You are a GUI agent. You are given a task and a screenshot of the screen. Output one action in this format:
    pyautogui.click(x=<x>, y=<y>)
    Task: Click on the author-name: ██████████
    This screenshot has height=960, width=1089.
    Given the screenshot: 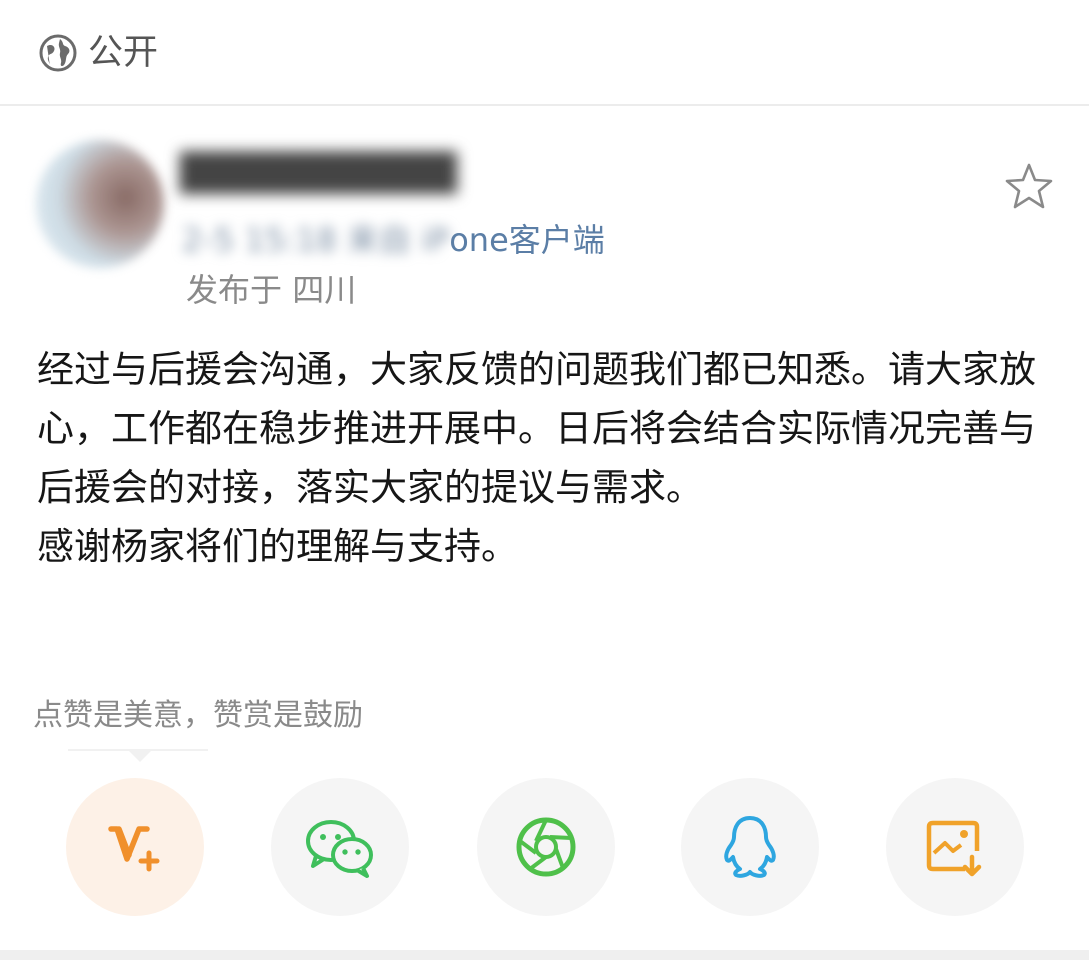 What is the action you would take?
    pyautogui.click(x=318, y=174)
    